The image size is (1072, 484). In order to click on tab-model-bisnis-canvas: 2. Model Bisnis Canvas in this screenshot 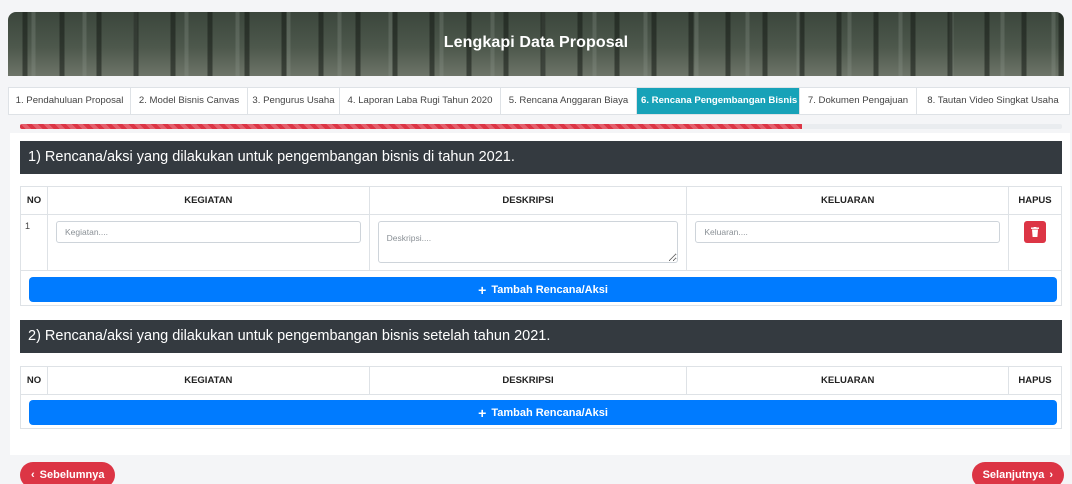, I will do `click(189, 101)`.